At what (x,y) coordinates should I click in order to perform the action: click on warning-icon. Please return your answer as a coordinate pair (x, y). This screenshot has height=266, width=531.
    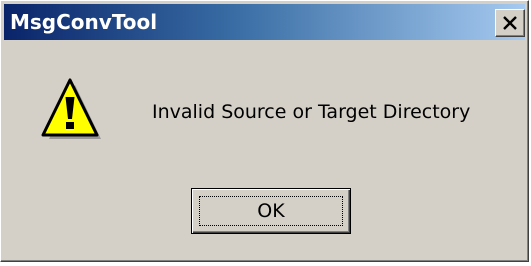
    Looking at the image, I should click on (72, 110).